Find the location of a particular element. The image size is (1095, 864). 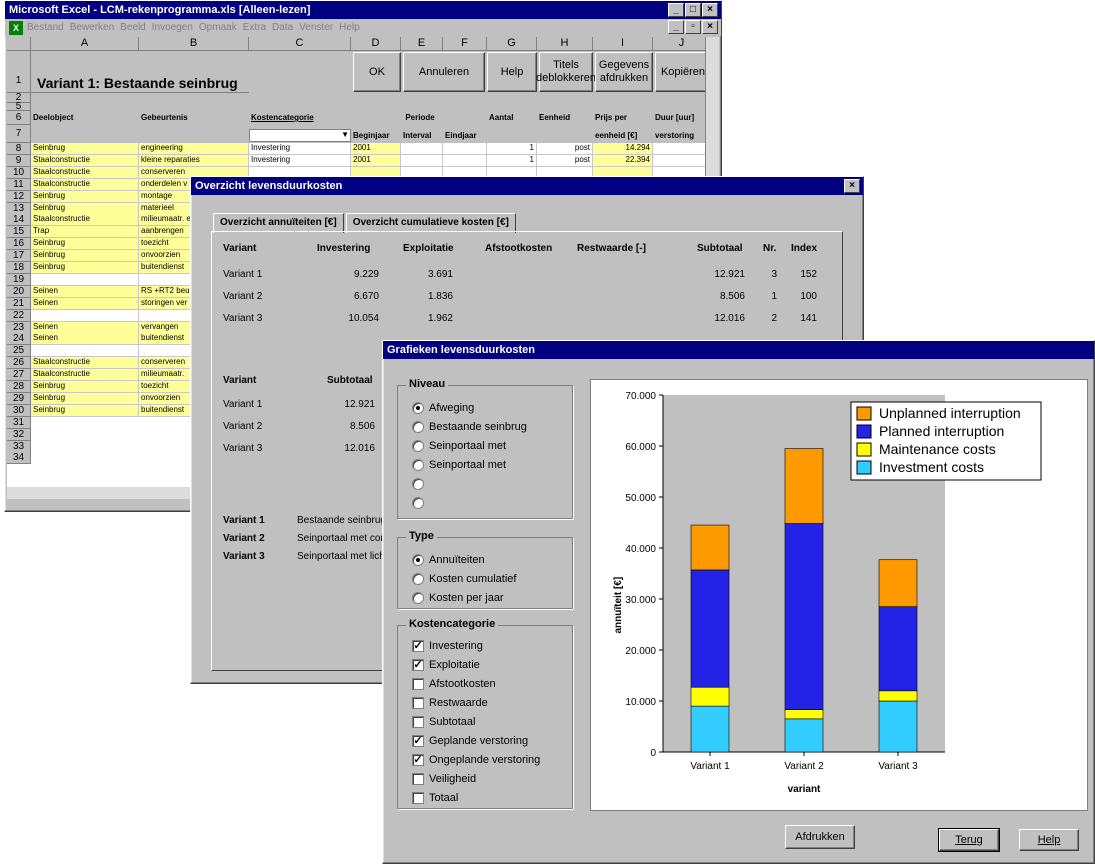

row-header: 10 is located at coordinates (19, 172).